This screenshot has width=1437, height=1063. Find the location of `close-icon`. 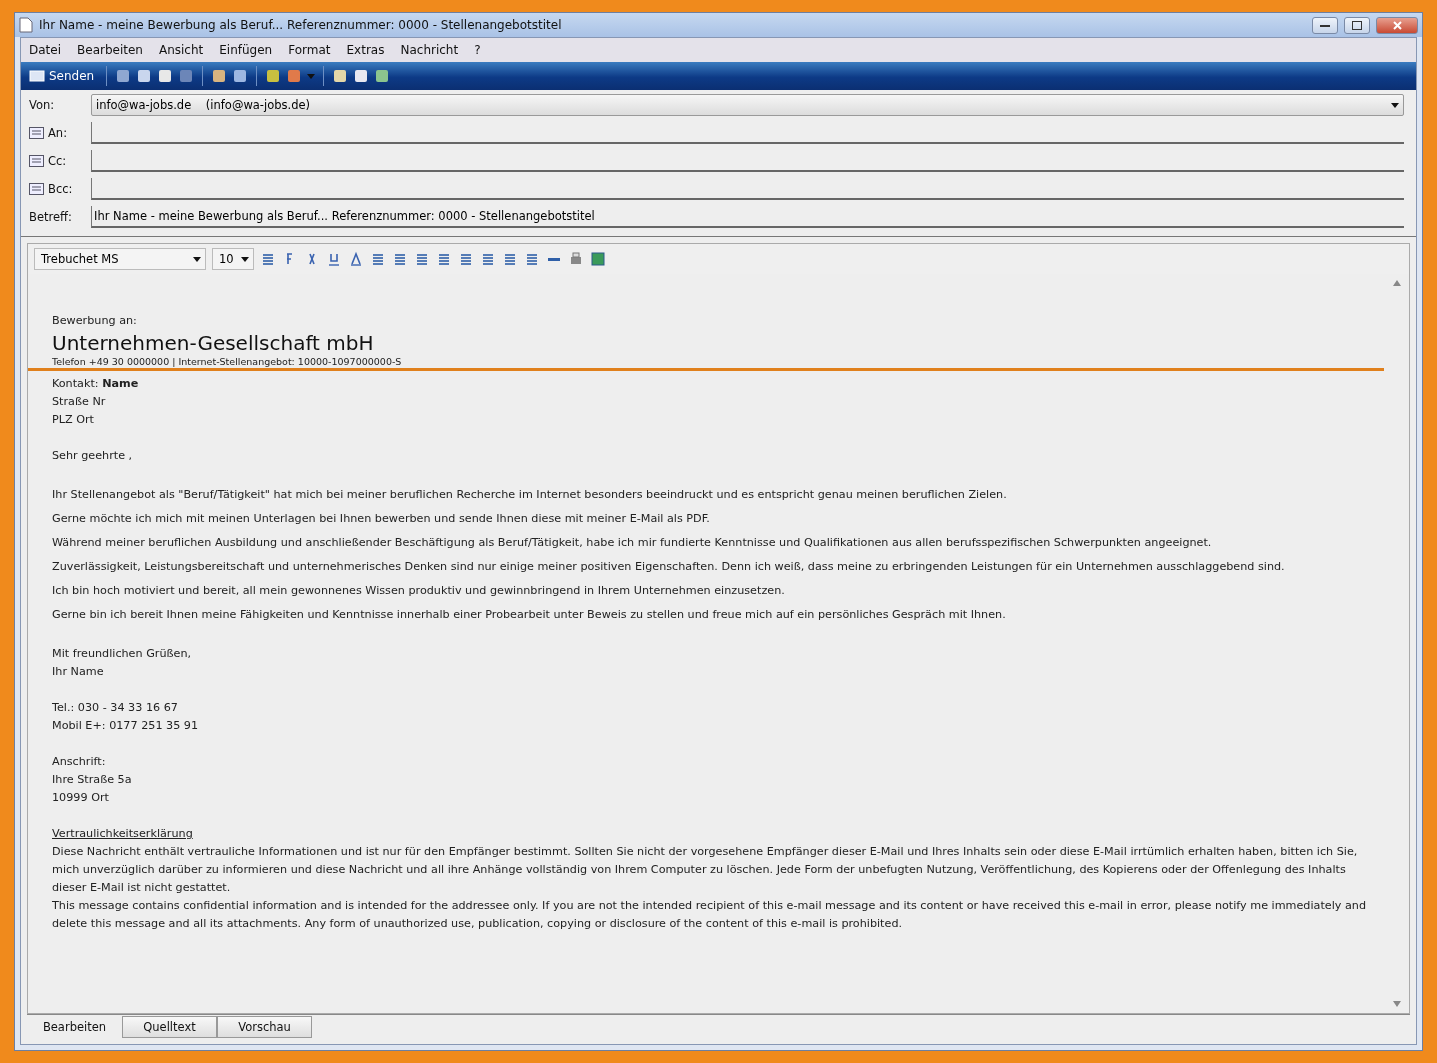

close-icon is located at coordinates (1397, 25).